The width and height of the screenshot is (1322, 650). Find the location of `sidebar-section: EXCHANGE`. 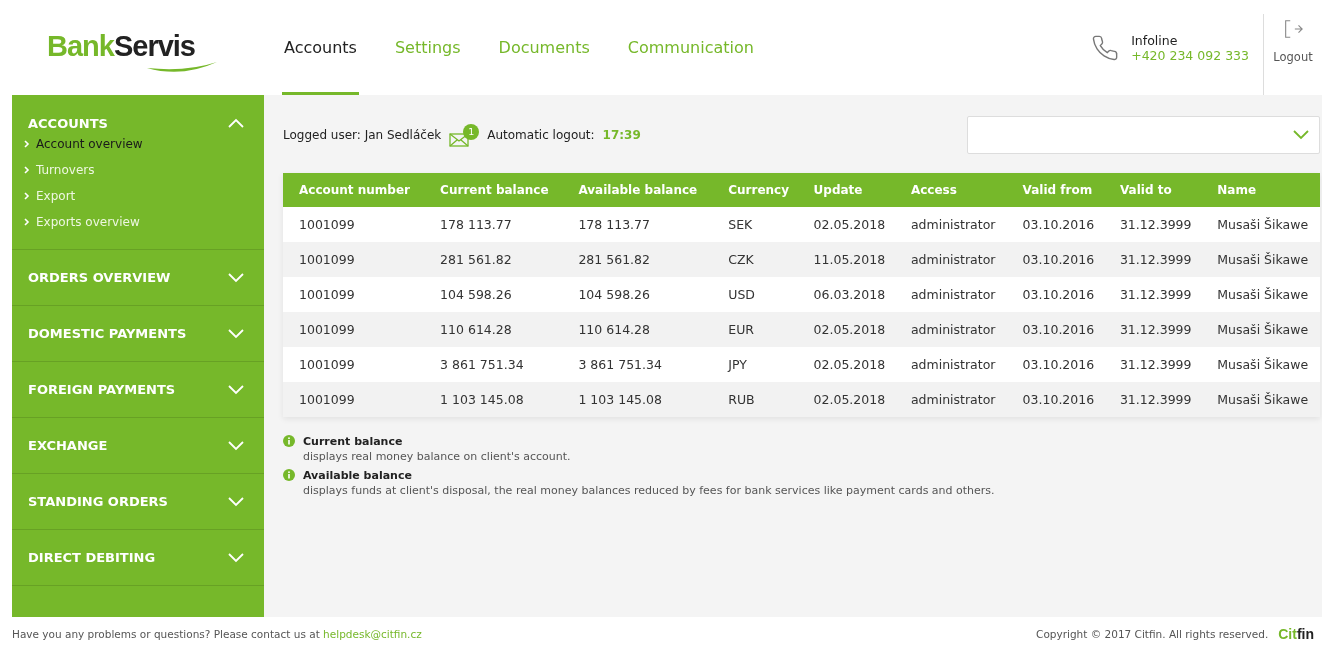

sidebar-section: EXCHANGE is located at coordinates (138, 445).